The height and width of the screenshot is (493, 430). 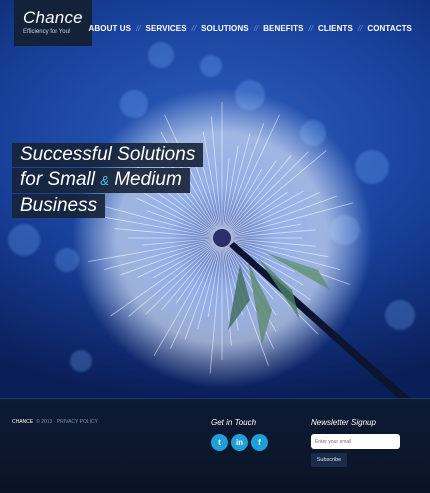 What do you see at coordinates (389, 28) in the screenshot?
I see `nav-item-contacts: CONTACTS` at bounding box center [389, 28].